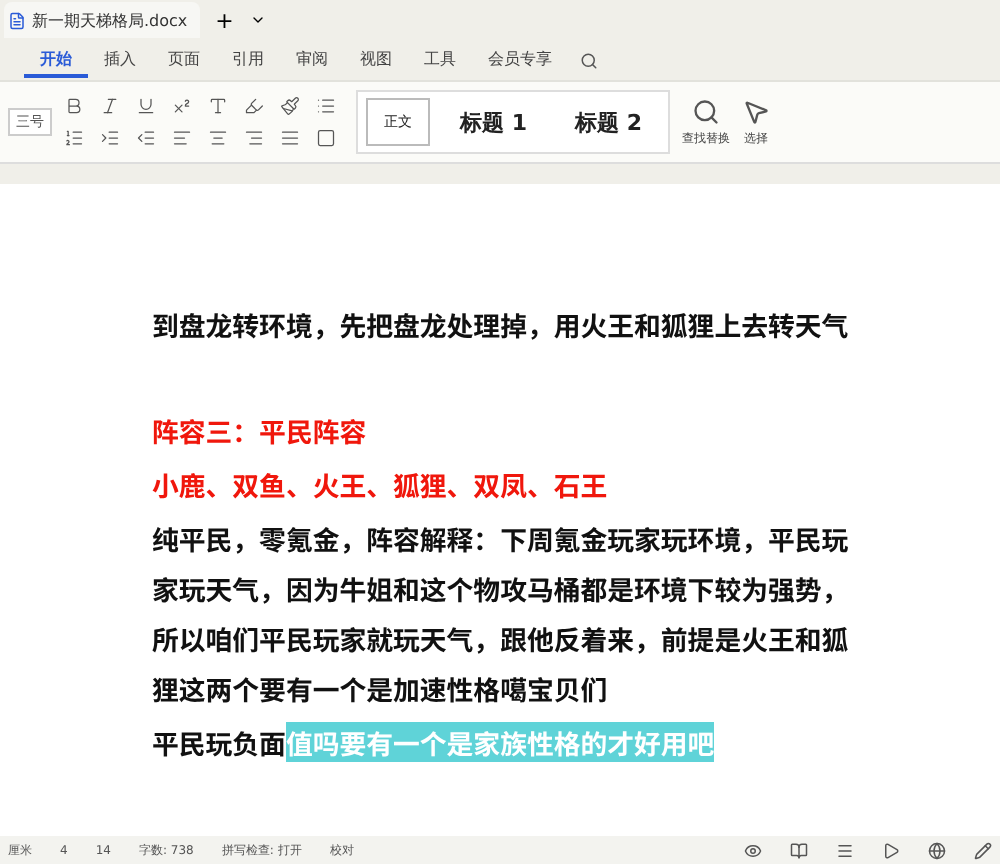  Describe the element at coordinates (755, 111) in the screenshot. I see `pointer-icon` at that location.